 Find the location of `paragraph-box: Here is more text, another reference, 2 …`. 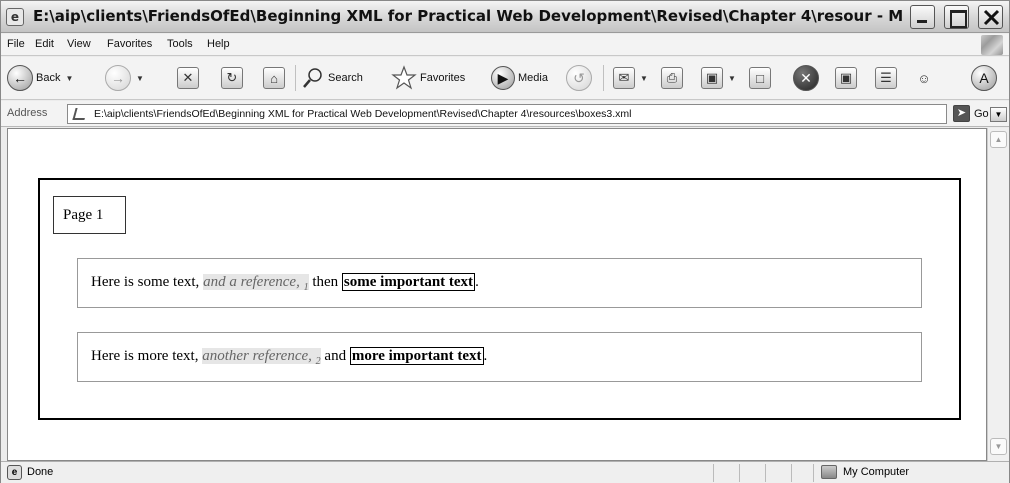

paragraph-box: Here is more text, another reference, 2 … is located at coordinates (499, 357).